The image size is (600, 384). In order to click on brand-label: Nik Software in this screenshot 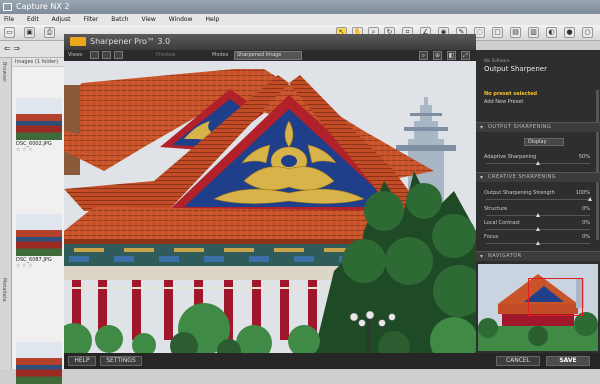, I will do `click(497, 60)`.